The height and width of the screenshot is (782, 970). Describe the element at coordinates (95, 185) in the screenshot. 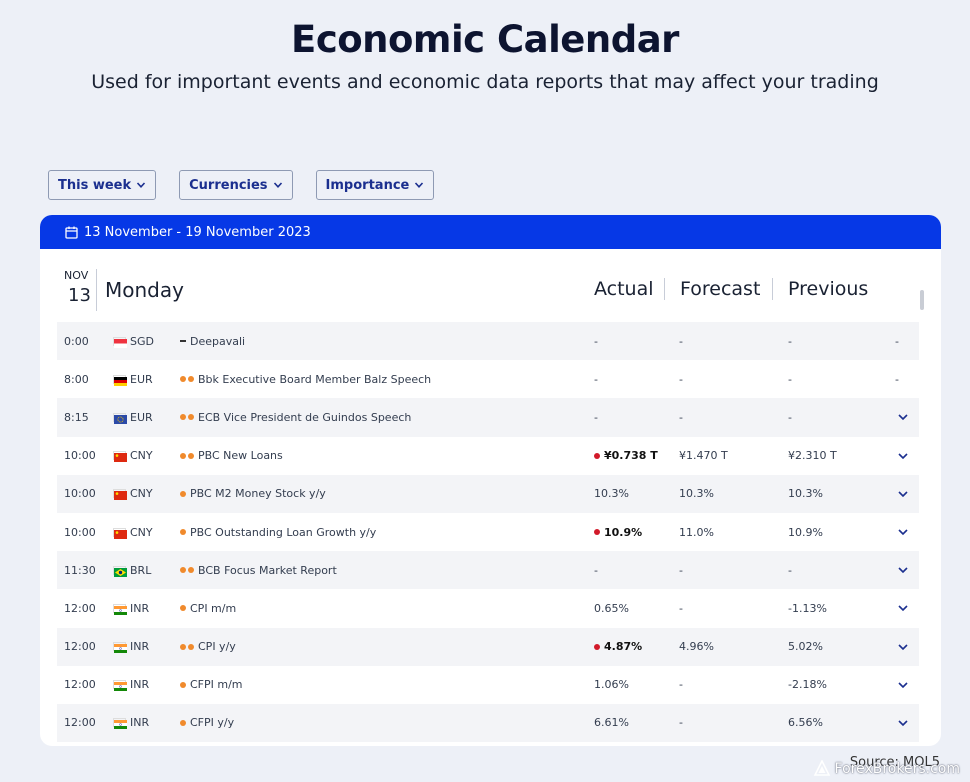

I see `filter-this-week-label: This week` at that location.